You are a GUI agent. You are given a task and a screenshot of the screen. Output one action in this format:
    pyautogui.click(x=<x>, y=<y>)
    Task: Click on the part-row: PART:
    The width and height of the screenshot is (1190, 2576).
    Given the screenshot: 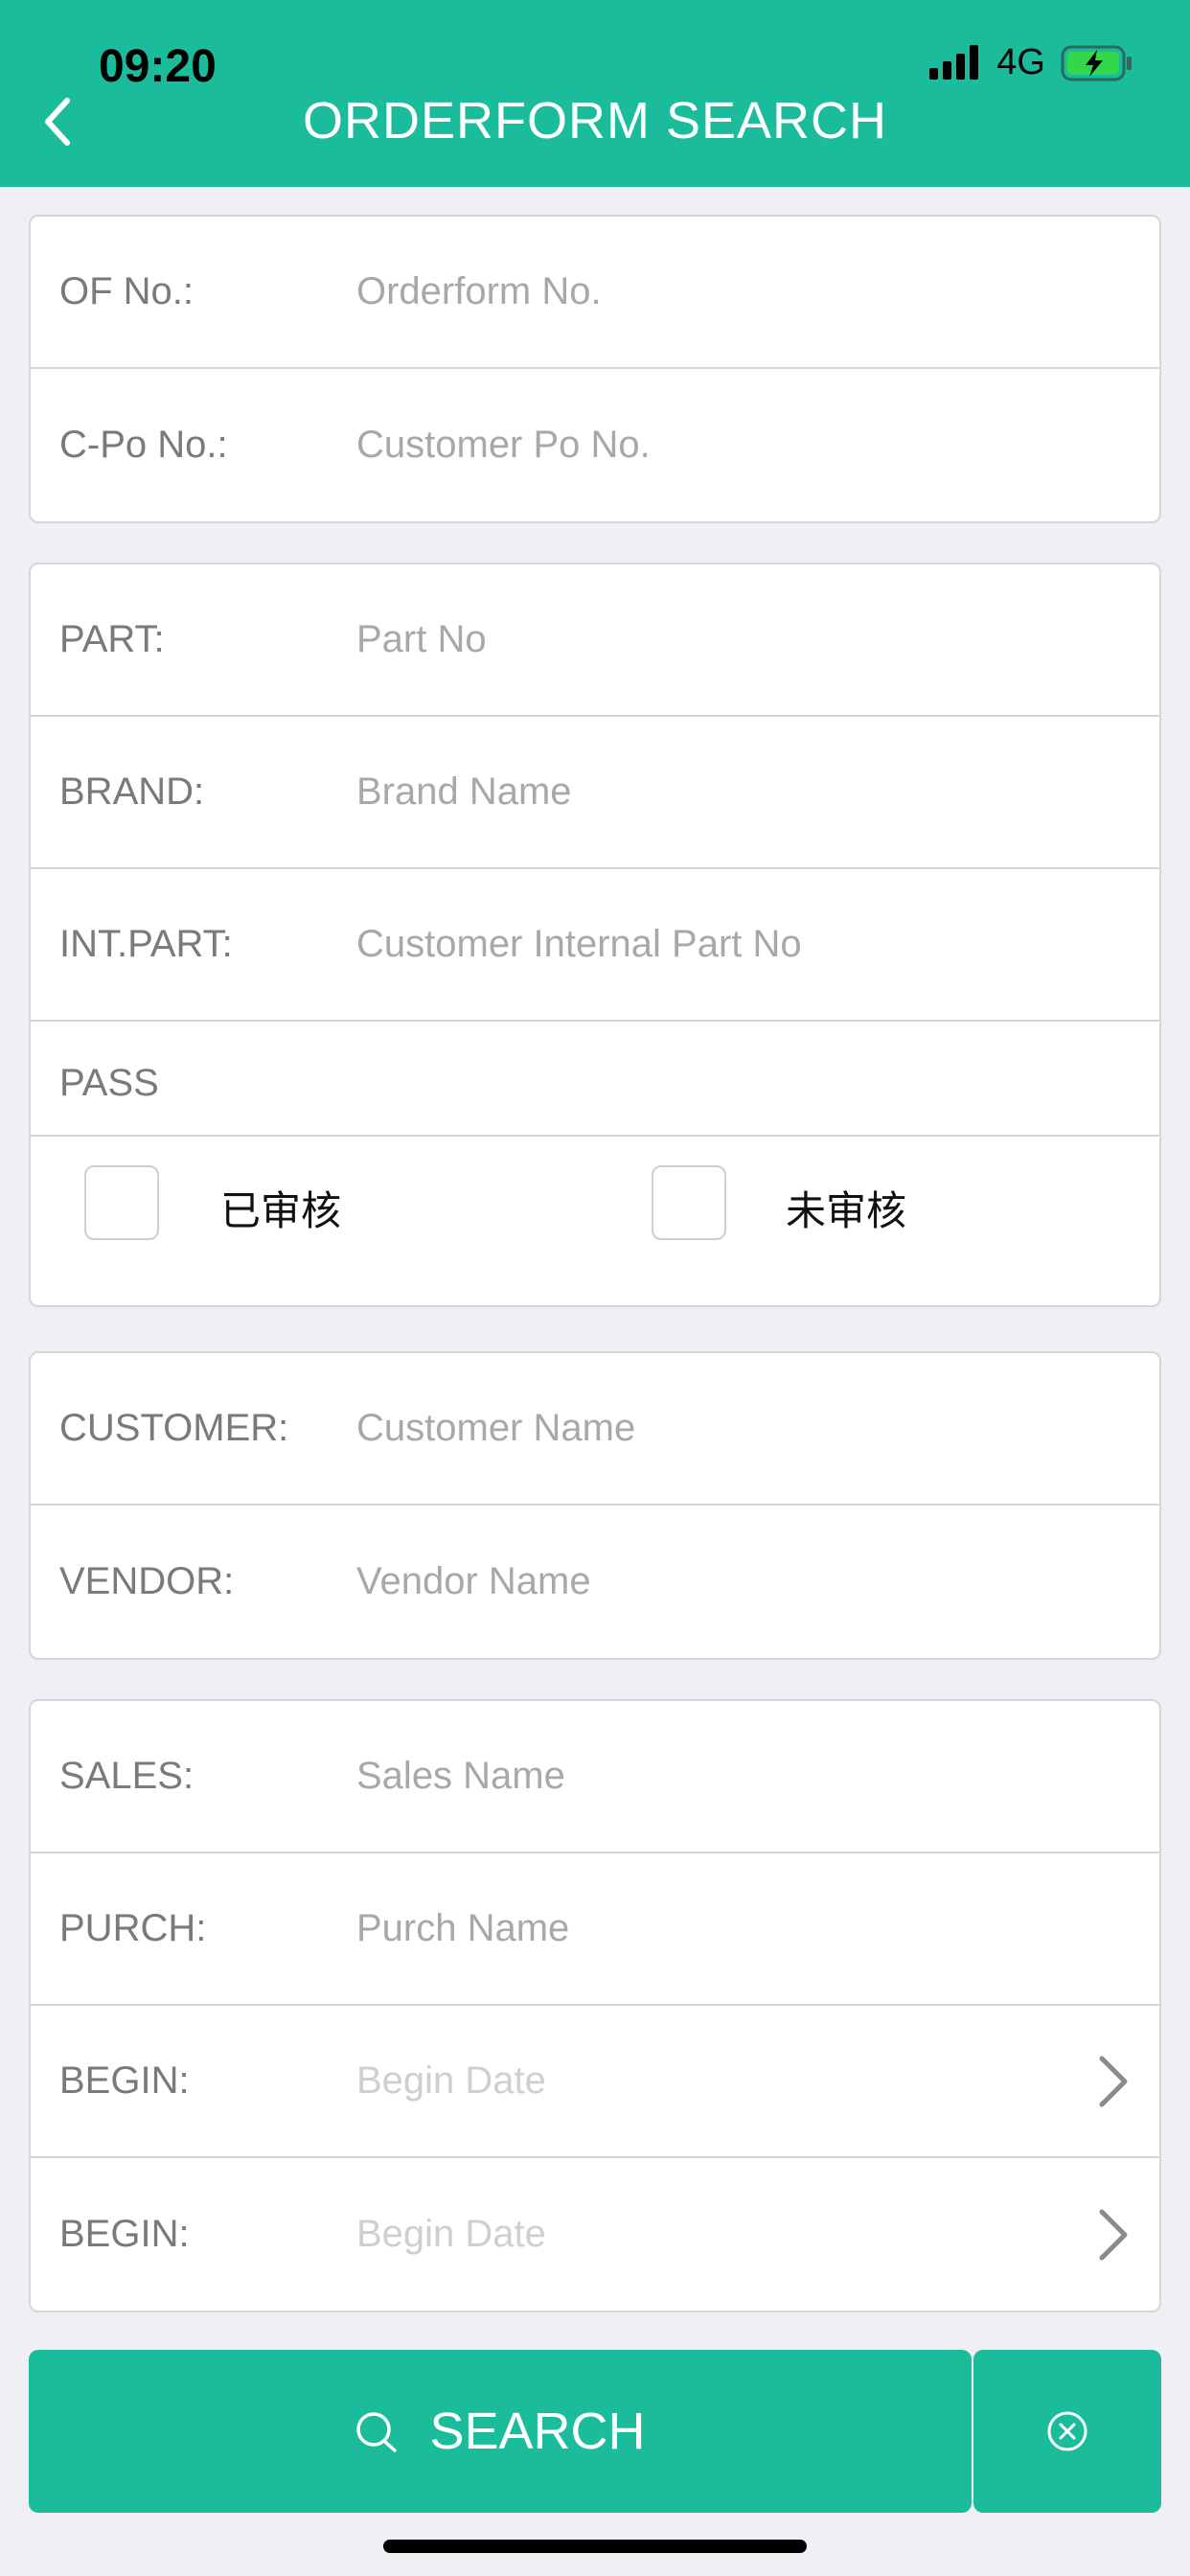 What is the action you would take?
    pyautogui.click(x=595, y=640)
    